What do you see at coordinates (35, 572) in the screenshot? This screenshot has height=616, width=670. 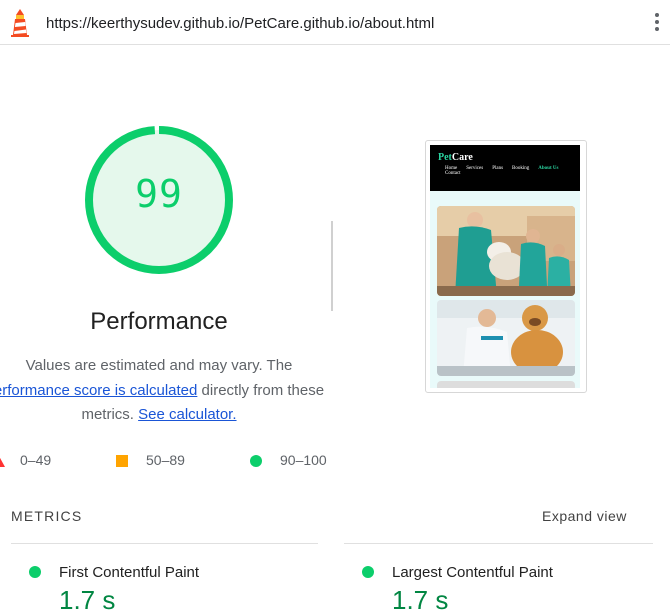 I see `fcp-pass-circle-icon` at bounding box center [35, 572].